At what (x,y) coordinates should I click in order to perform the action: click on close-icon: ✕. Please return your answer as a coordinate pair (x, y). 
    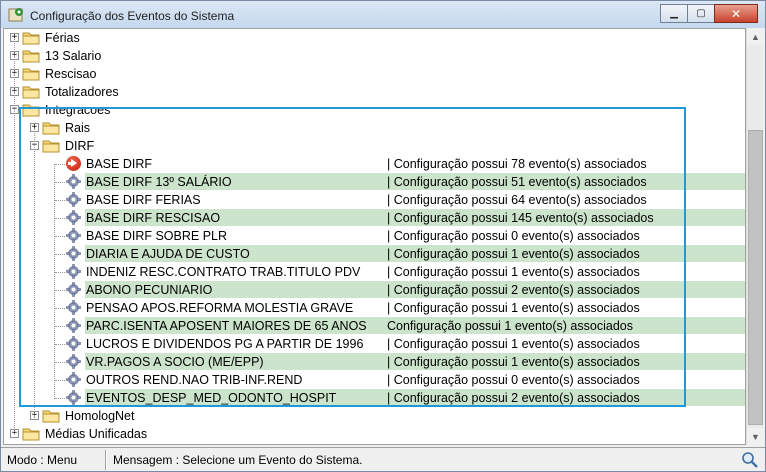
    Looking at the image, I should click on (736, 13).